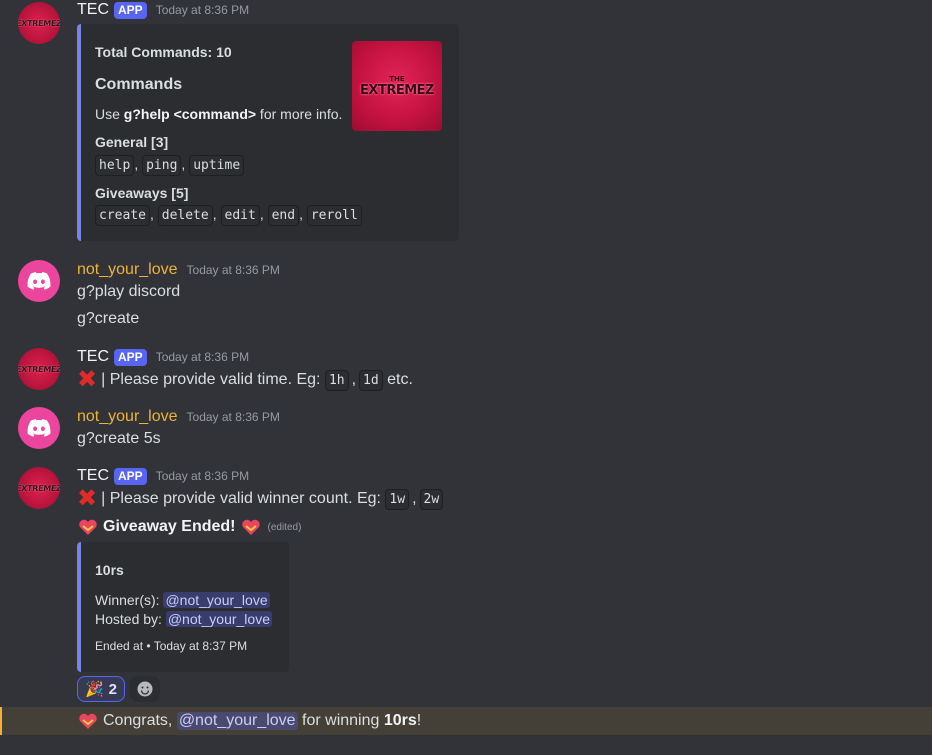 This screenshot has height=755, width=932. What do you see at coordinates (237, 721) in the screenshot?
I see `congrats-mention: @not_your_love` at bounding box center [237, 721].